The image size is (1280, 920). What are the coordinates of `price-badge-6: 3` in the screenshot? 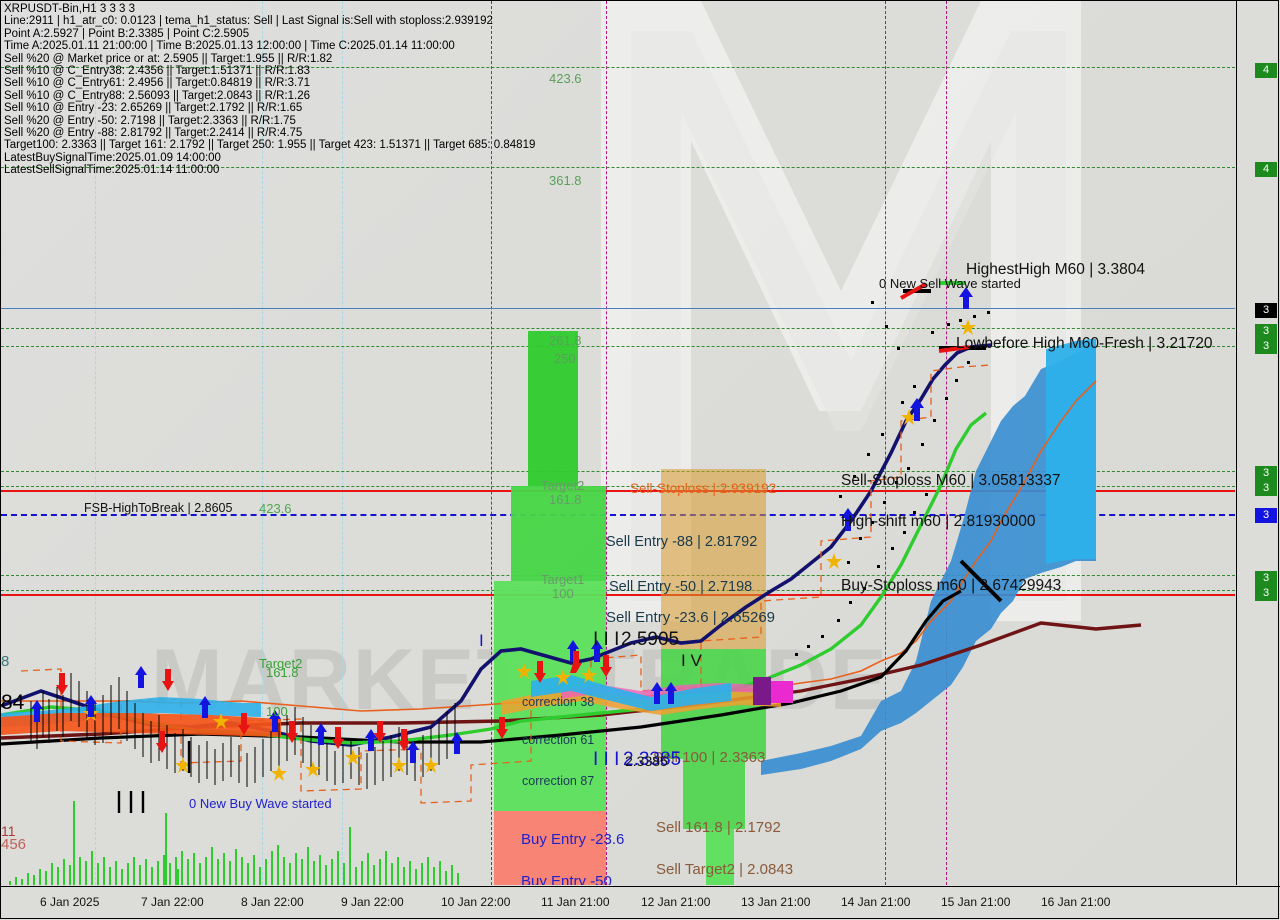 It's located at (1266, 488).